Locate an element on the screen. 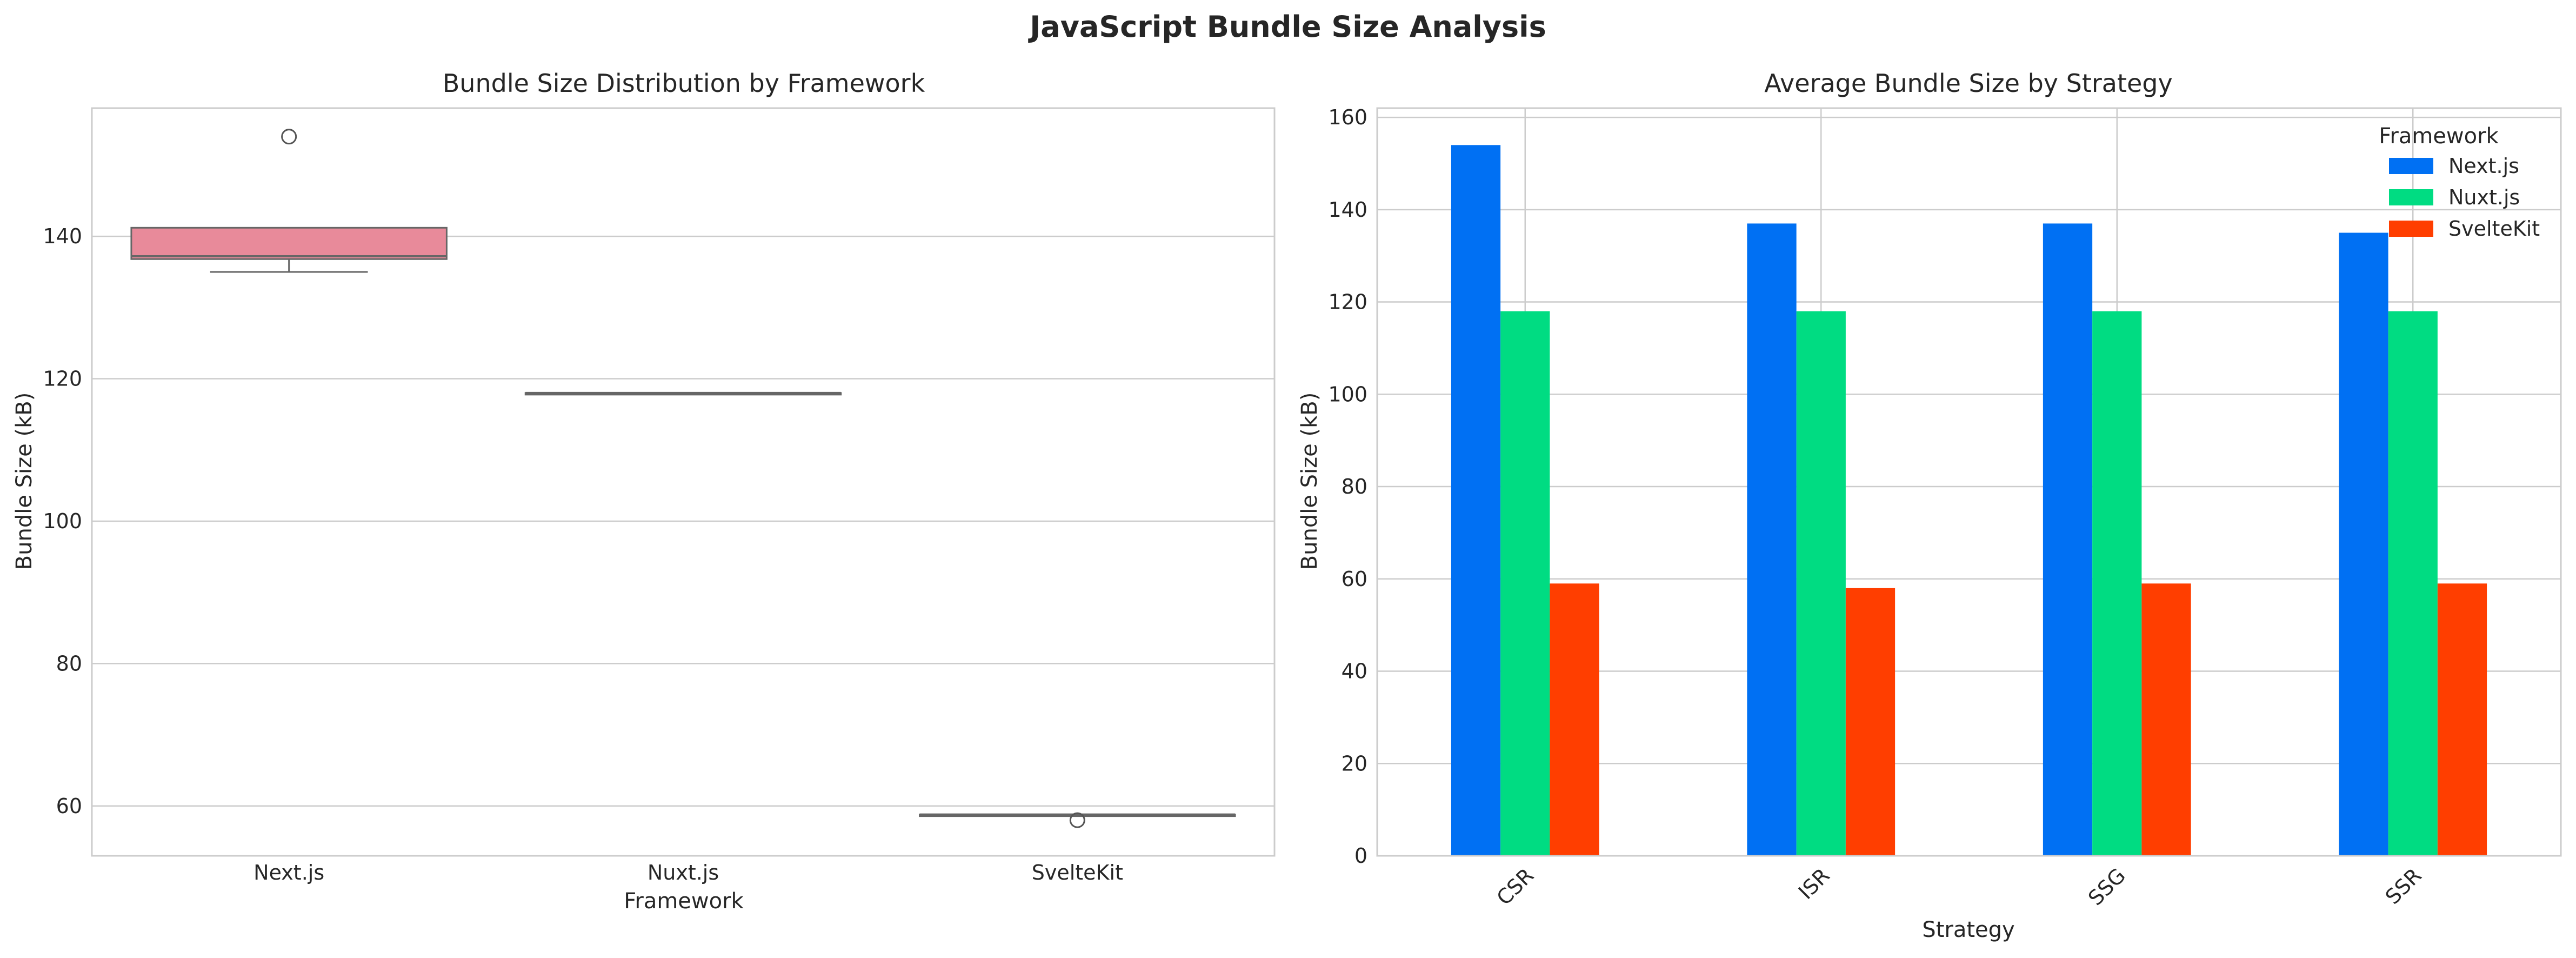  figure-title: JavaScript Bundle Size Analysis is located at coordinates (1286, 27).